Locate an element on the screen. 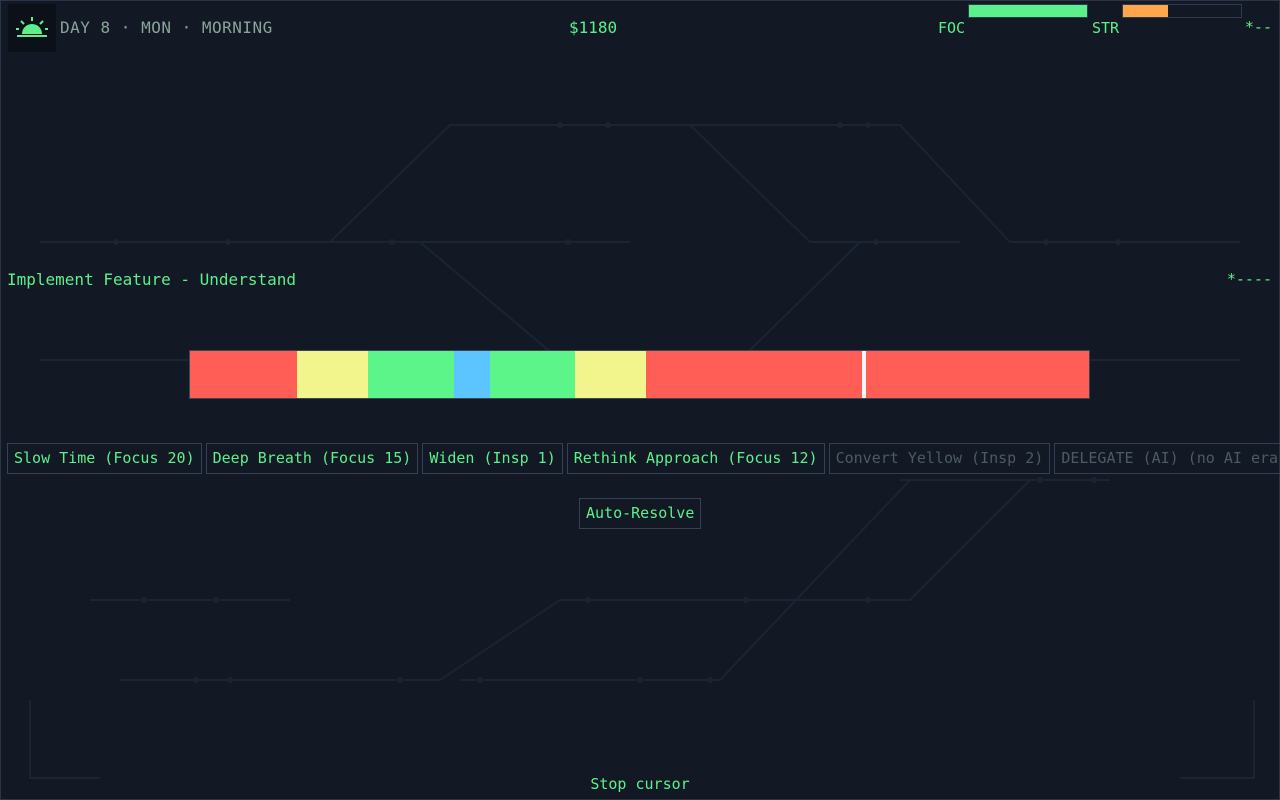 This screenshot has height=800, width=1280. action-button: Convert Yellow (Insp 2) is located at coordinates (939, 458).